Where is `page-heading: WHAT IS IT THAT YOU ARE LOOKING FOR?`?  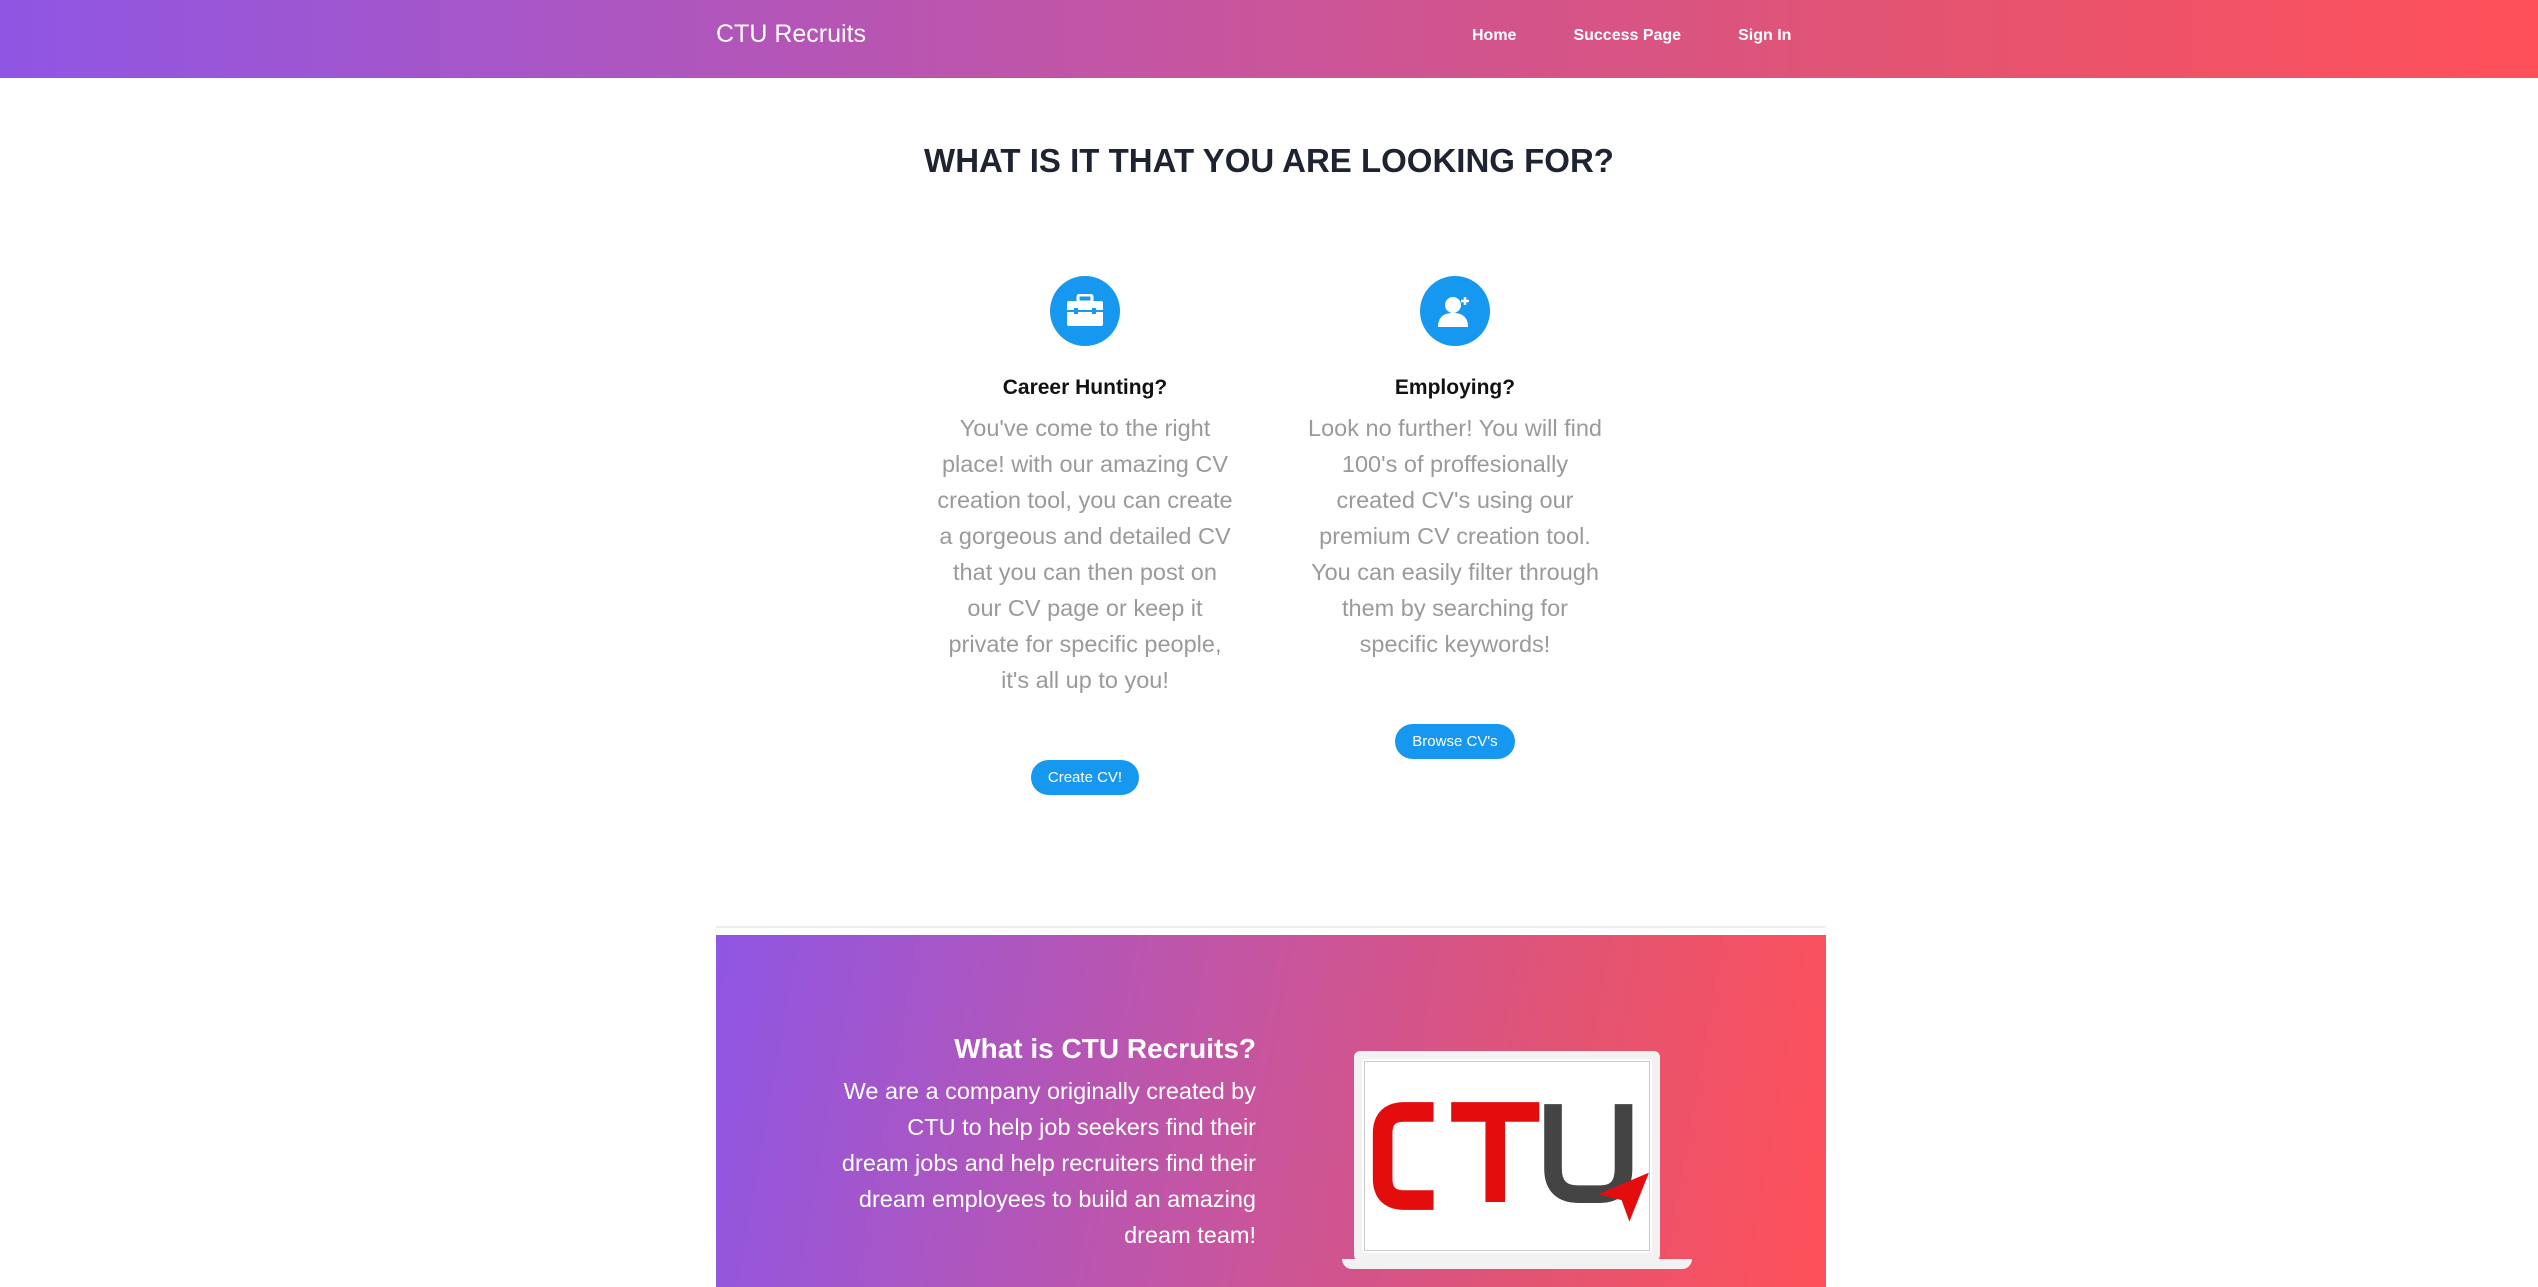
page-heading: WHAT IS IT THAT YOU ARE LOOKING FOR? is located at coordinates (1269, 160).